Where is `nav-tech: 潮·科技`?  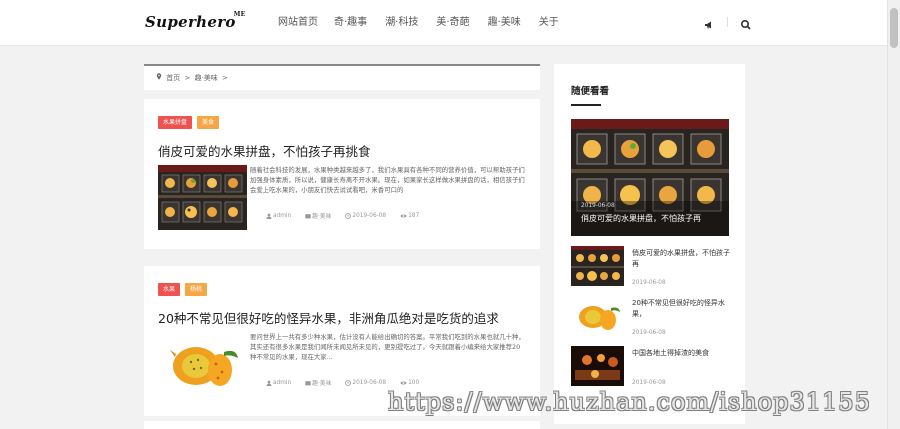 nav-tech: 潮·科技 is located at coordinates (401, 23).